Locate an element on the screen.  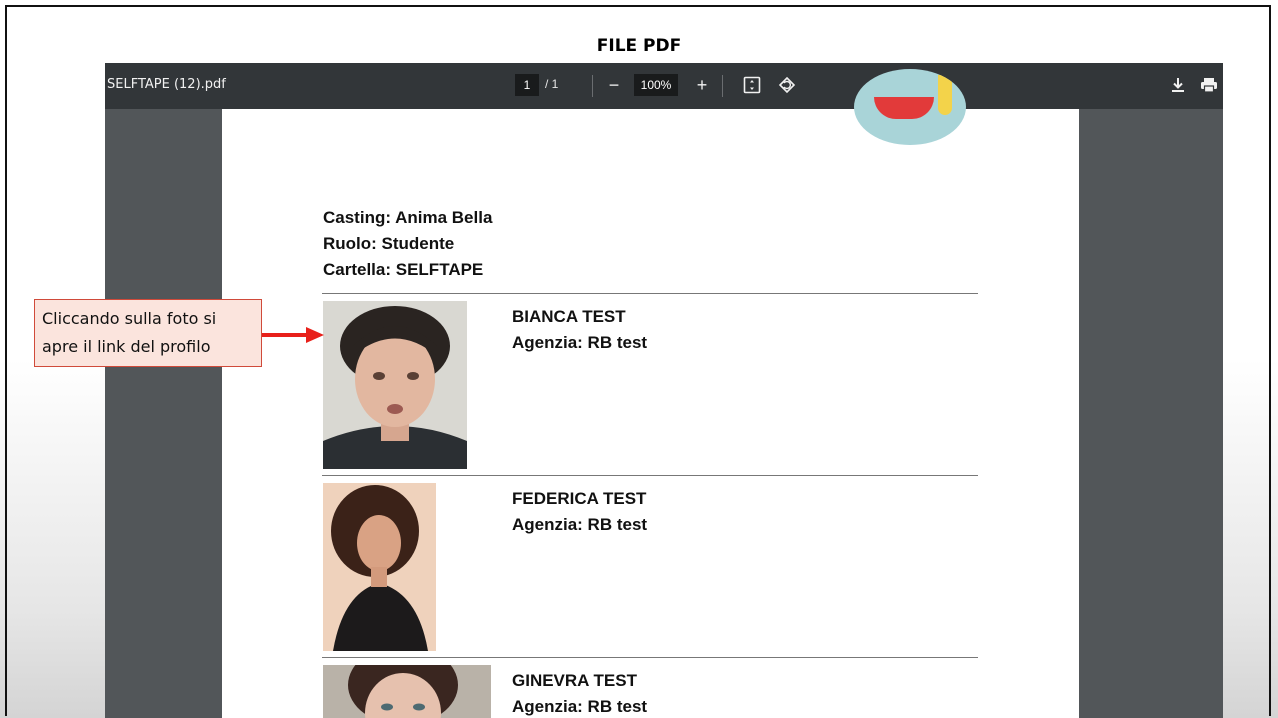
download-button is located at coordinates (1178, 85).